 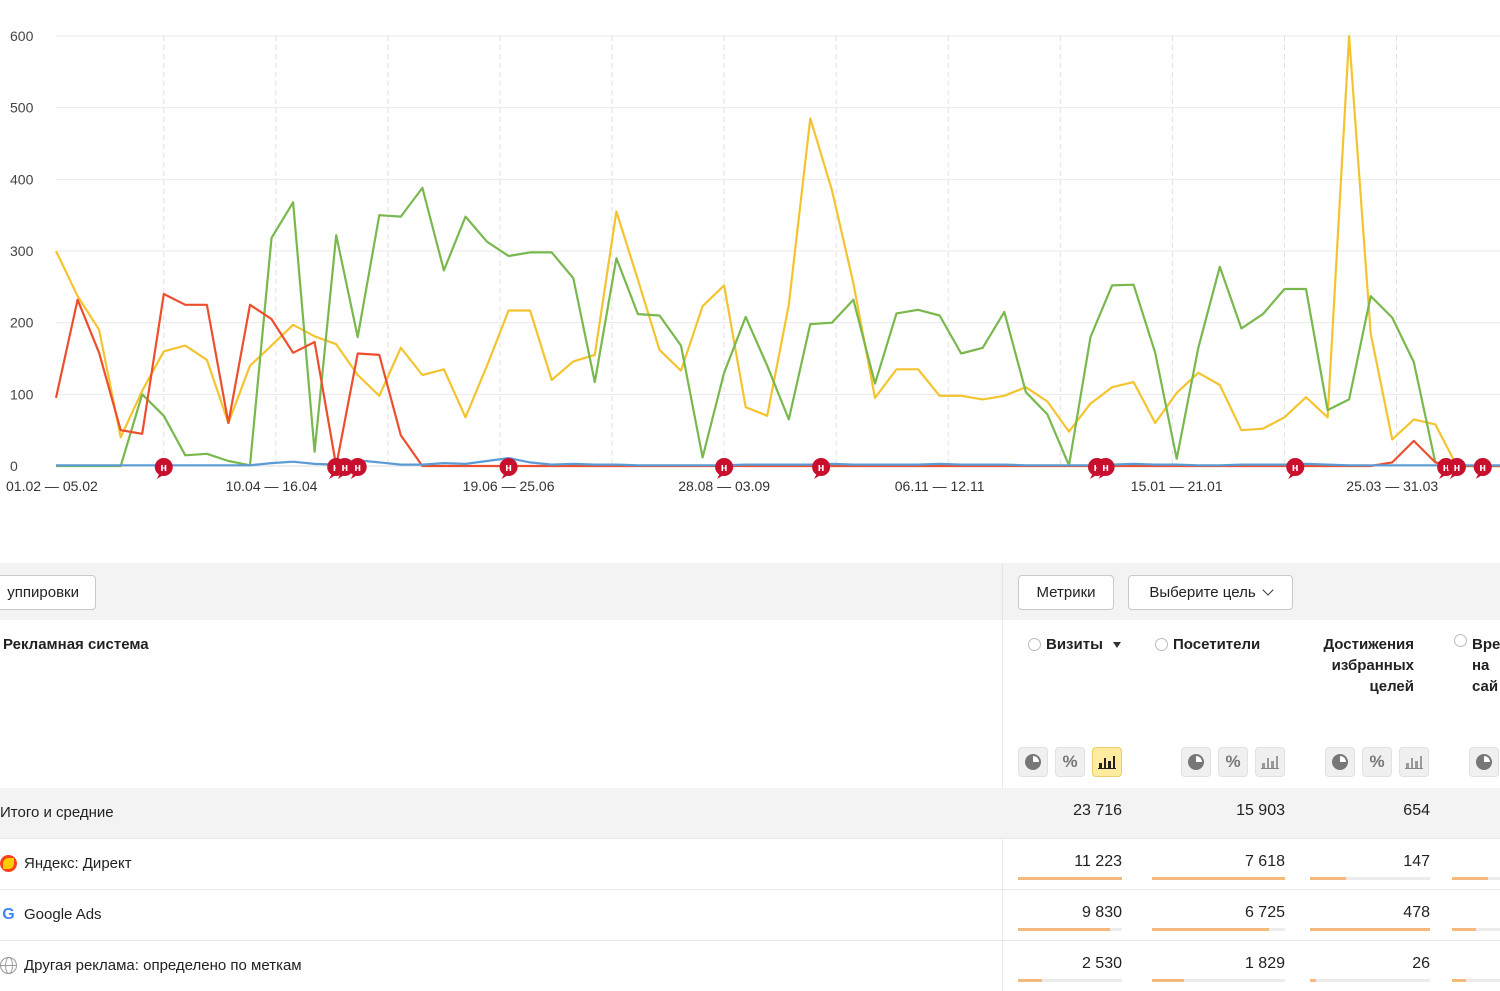 What do you see at coordinates (750, 864) in the screenshot?
I see `table-row: Яндекс: Директ 11 223 7 618 147` at bounding box center [750, 864].